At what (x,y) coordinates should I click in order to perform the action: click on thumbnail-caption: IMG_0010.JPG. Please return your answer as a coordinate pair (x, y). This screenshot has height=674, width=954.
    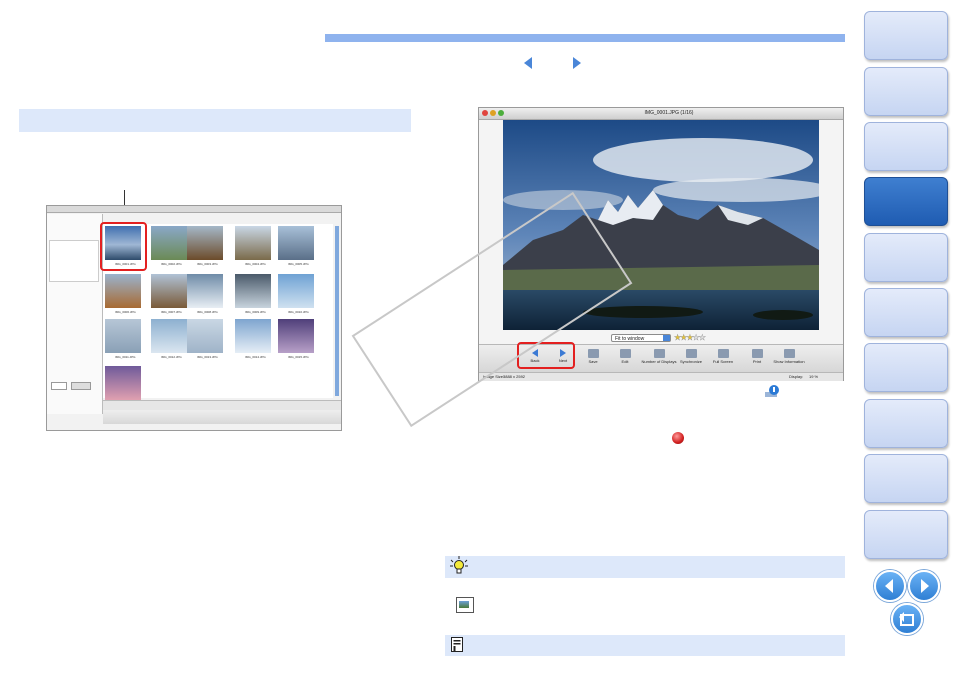
    Looking at the image, I should click on (298, 312).